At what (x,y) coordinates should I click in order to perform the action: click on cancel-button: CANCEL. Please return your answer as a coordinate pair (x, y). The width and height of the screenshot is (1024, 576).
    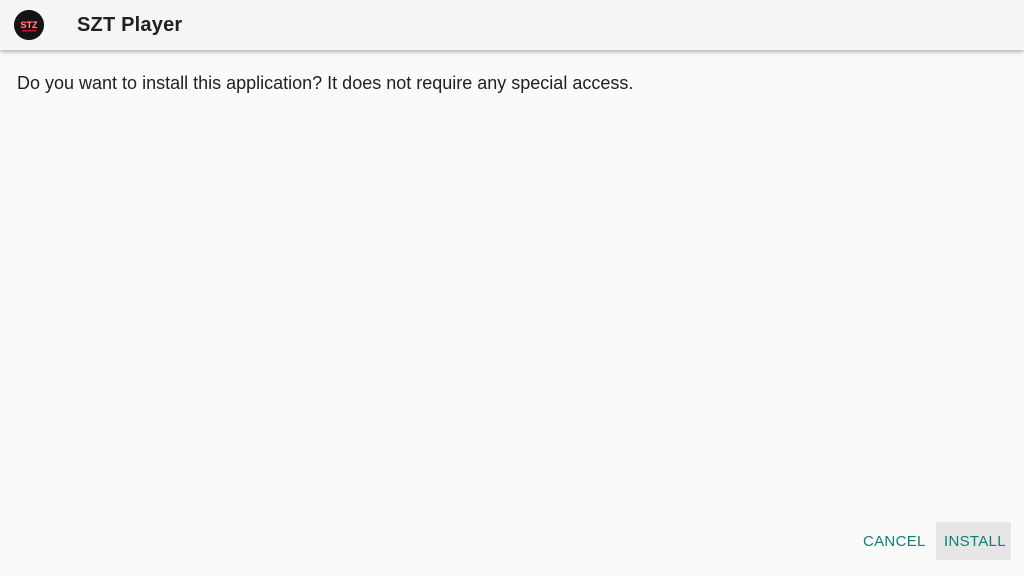
    Looking at the image, I should click on (891, 541).